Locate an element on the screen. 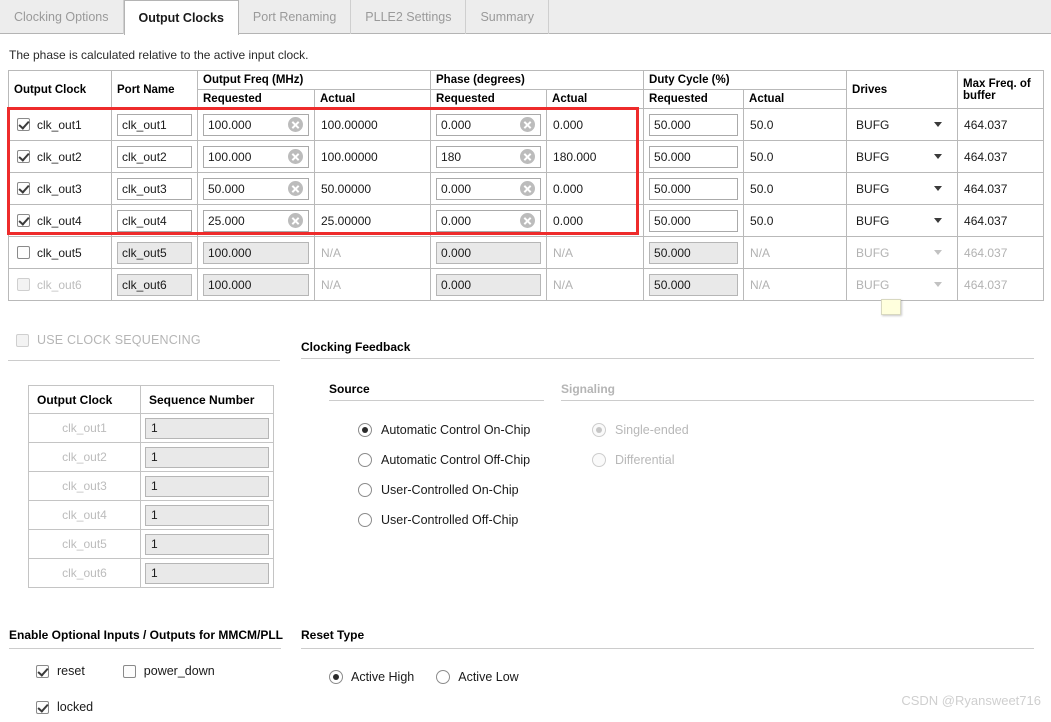 Image resolution: width=1051 pixels, height=722 pixels. use-clock-sequencing-row: USE CLOCK SEQUENCING is located at coordinates (108, 340).